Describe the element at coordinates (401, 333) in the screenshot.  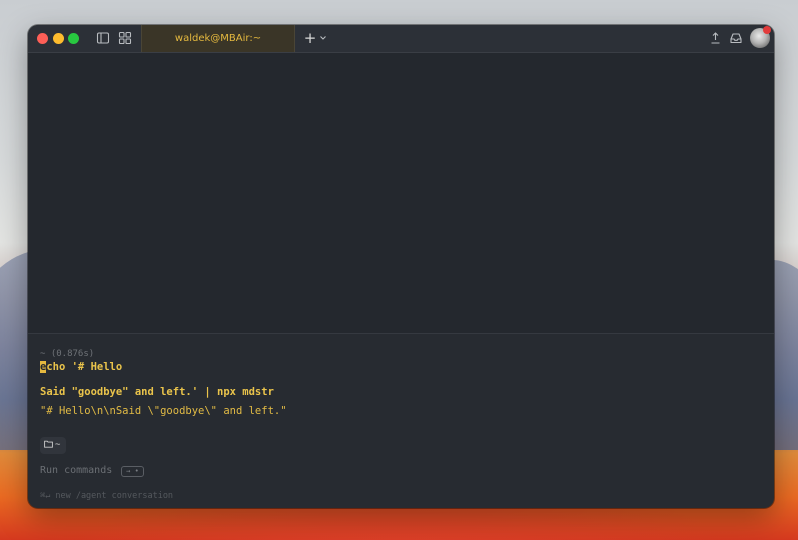
I see `block-divider` at that location.